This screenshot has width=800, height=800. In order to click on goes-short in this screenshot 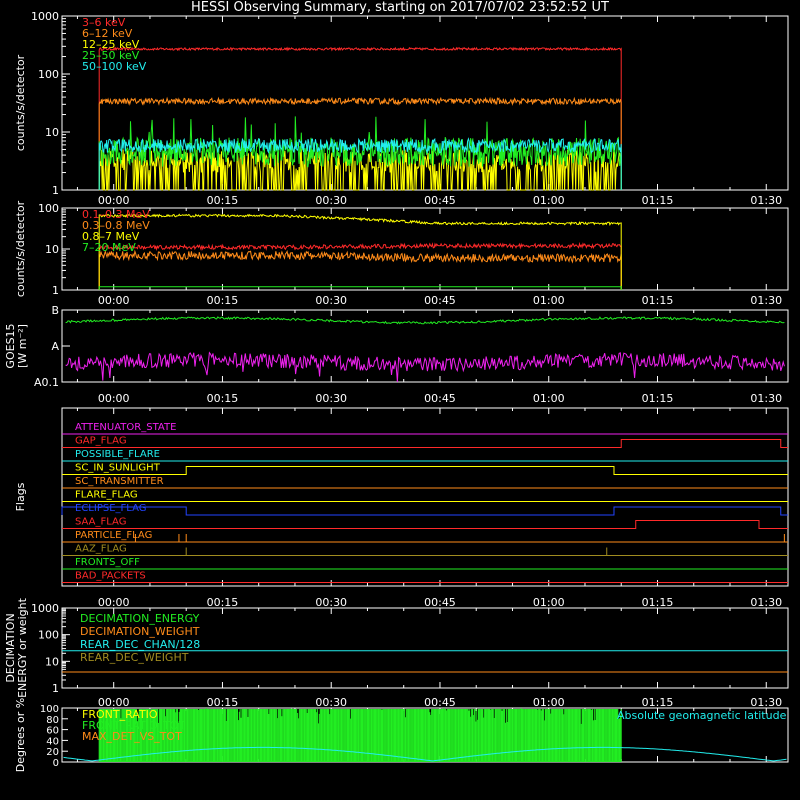, I will do `click(425, 367)`.